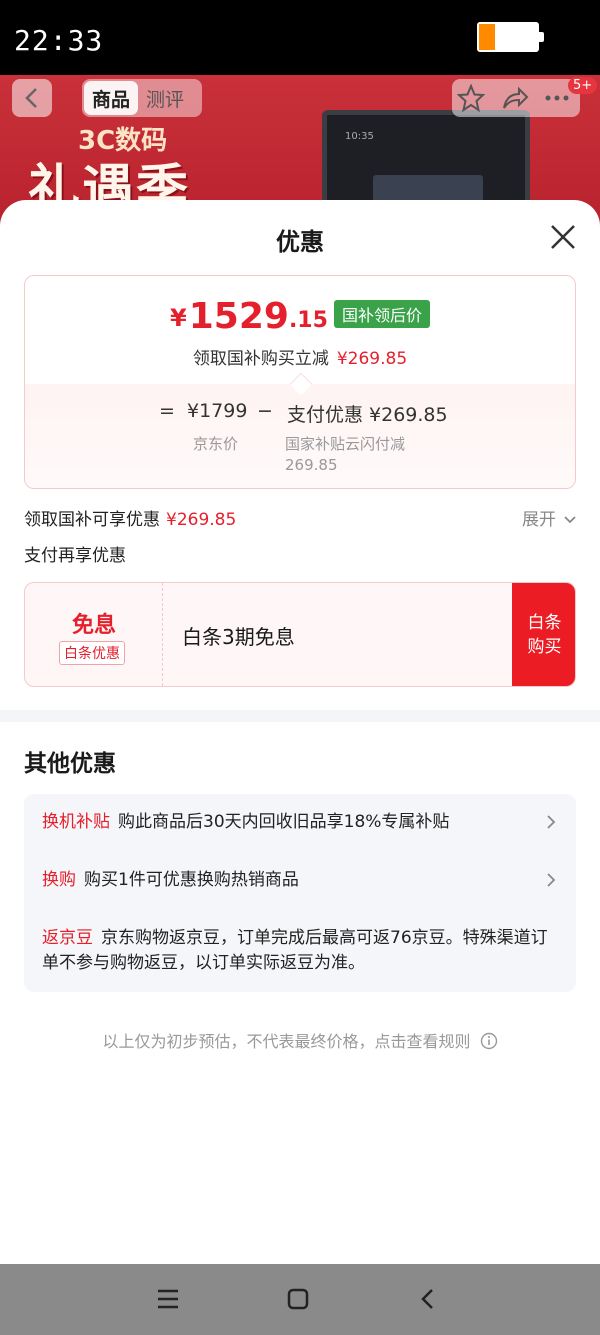 The width and height of the screenshot is (600, 1335). I want to click on baitiao-offer-card: 免息 白条优惠 白条3期免息 白条 购买, so click(300, 634).